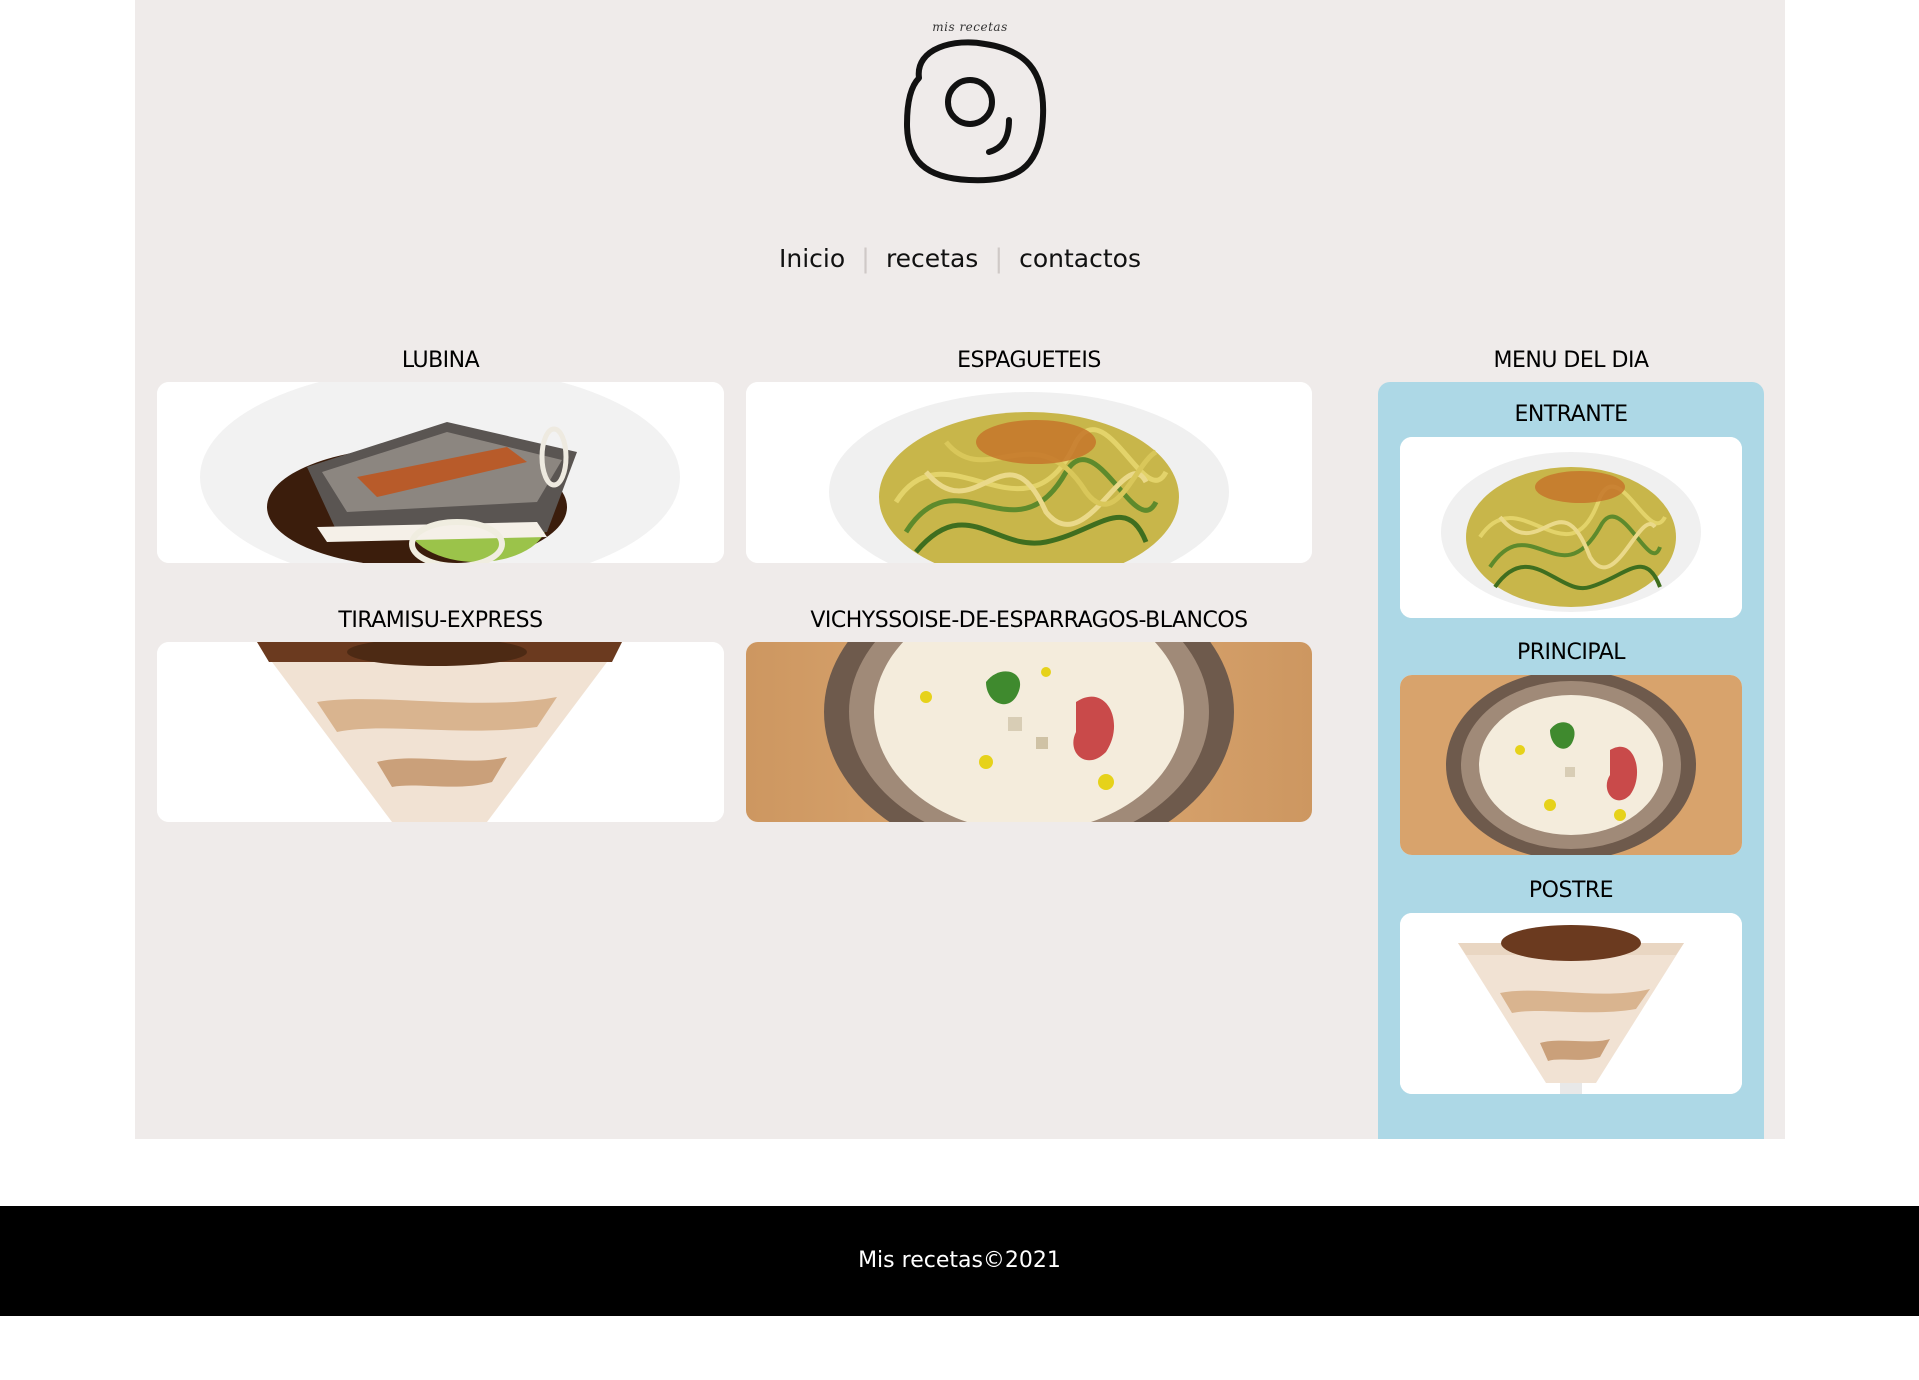 The height and width of the screenshot is (1380, 1919). What do you see at coordinates (1029, 732) in the screenshot?
I see `recipe-image-vichyssoise` at bounding box center [1029, 732].